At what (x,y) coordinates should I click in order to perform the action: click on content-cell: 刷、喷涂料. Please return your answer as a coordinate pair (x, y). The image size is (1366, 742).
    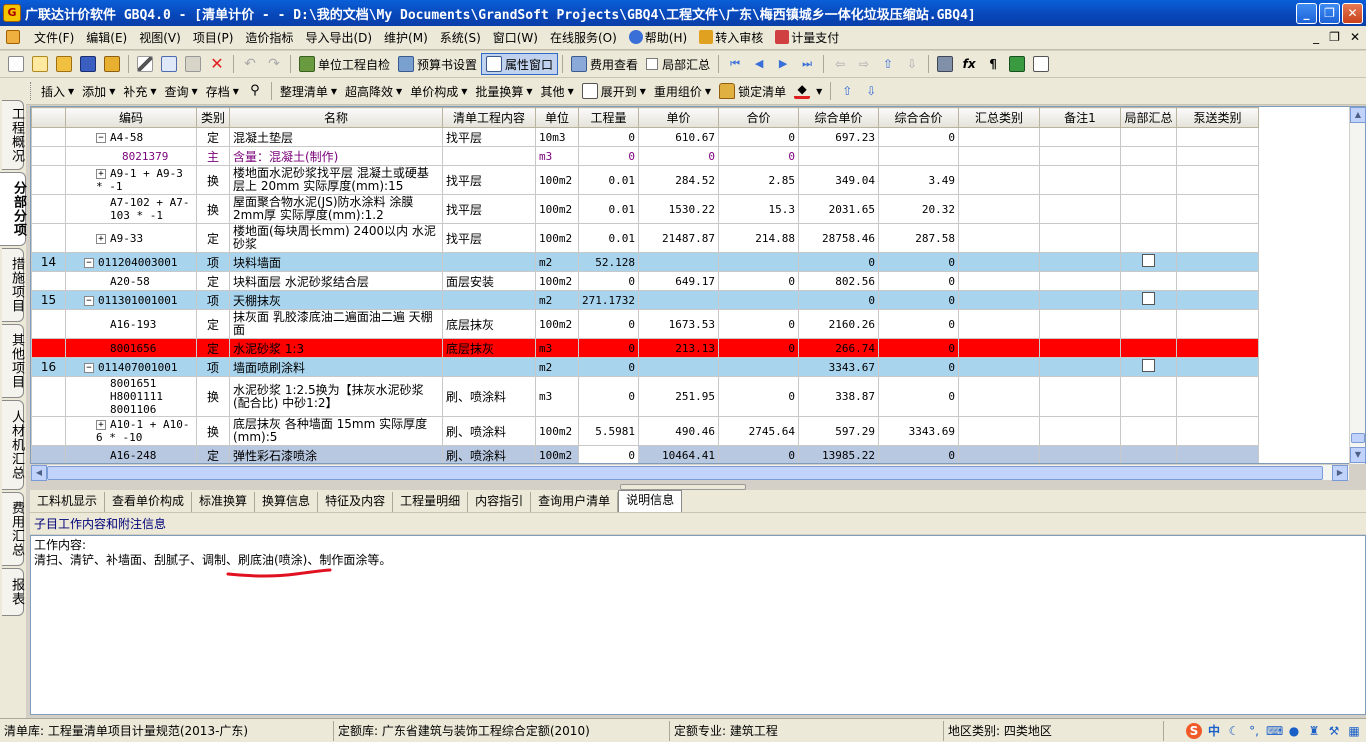
    Looking at the image, I should click on (489, 431).